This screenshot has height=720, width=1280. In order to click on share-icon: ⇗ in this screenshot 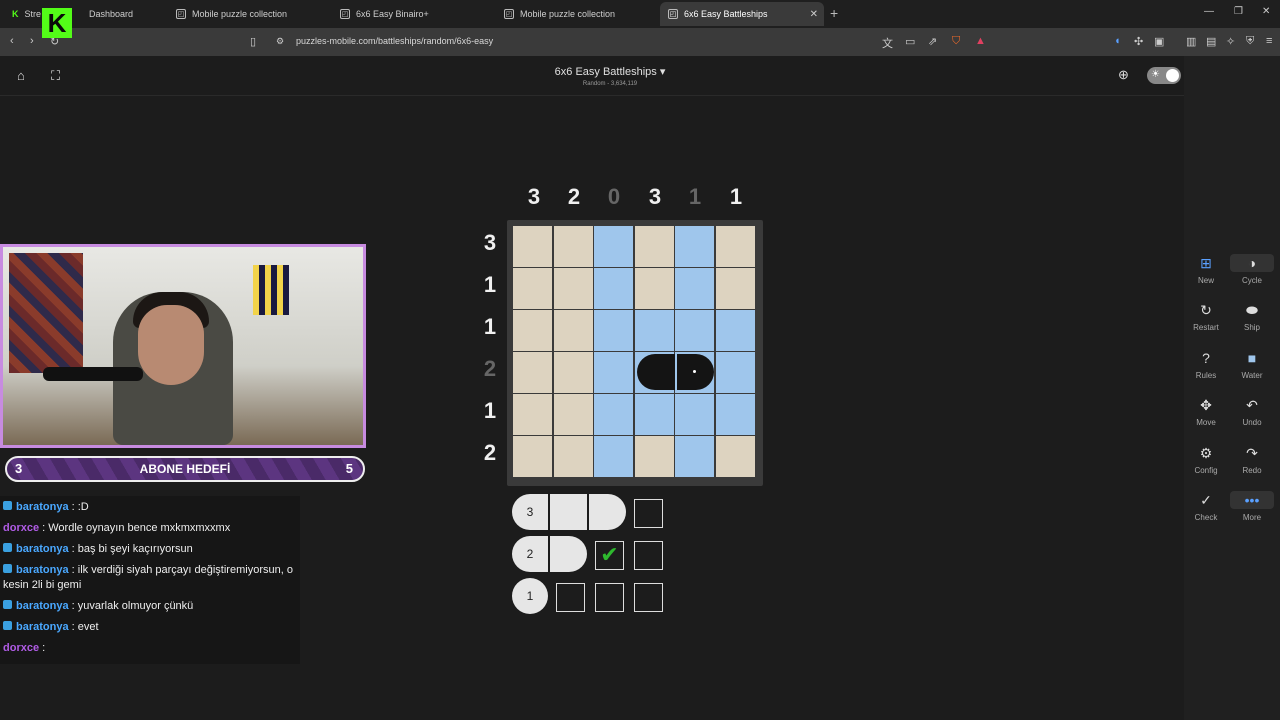, I will do `click(932, 41)`.